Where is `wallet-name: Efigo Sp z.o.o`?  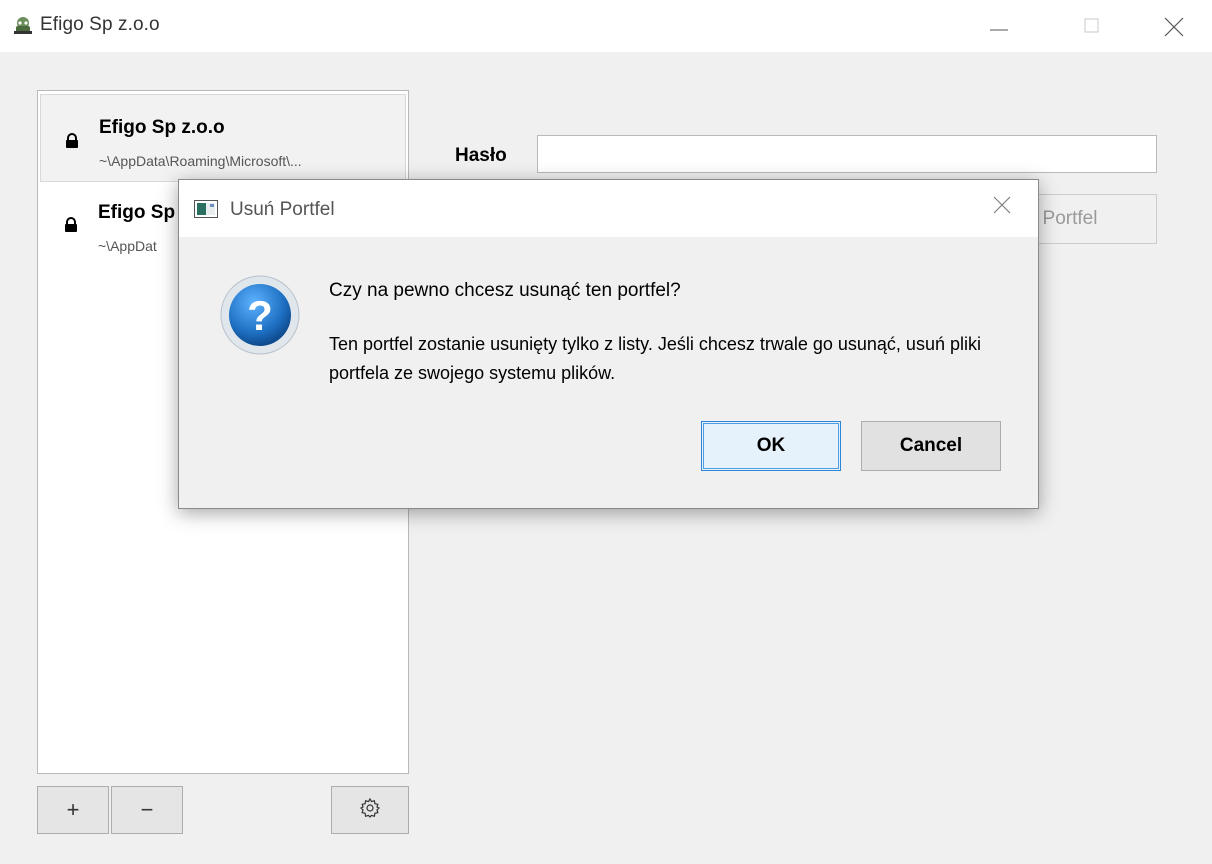
wallet-name: Efigo Sp z.o.o is located at coordinates (162, 127).